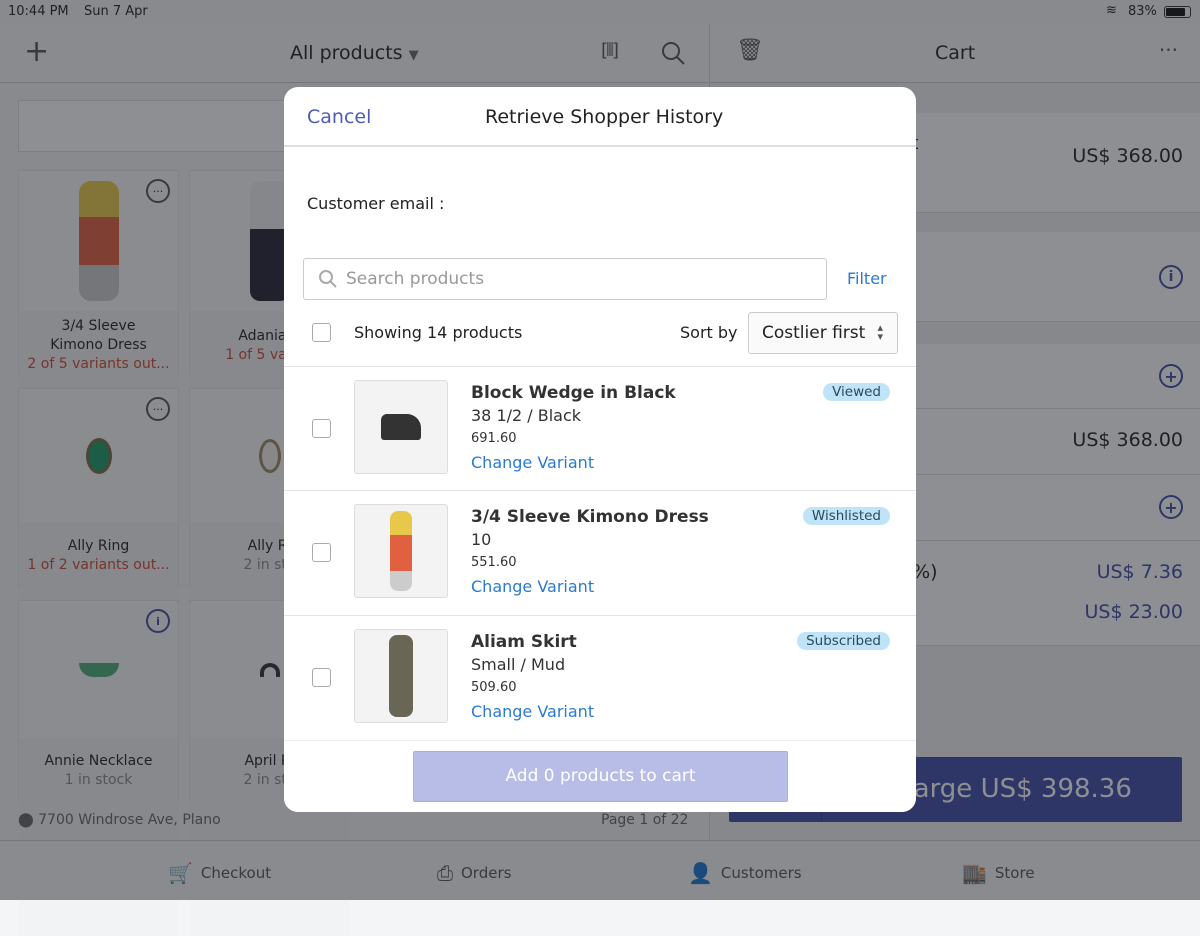 This screenshot has height=936, width=1200. Describe the element at coordinates (880, 332) in the screenshot. I see `updown-chevron-icon: ▴ ▾` at that location.